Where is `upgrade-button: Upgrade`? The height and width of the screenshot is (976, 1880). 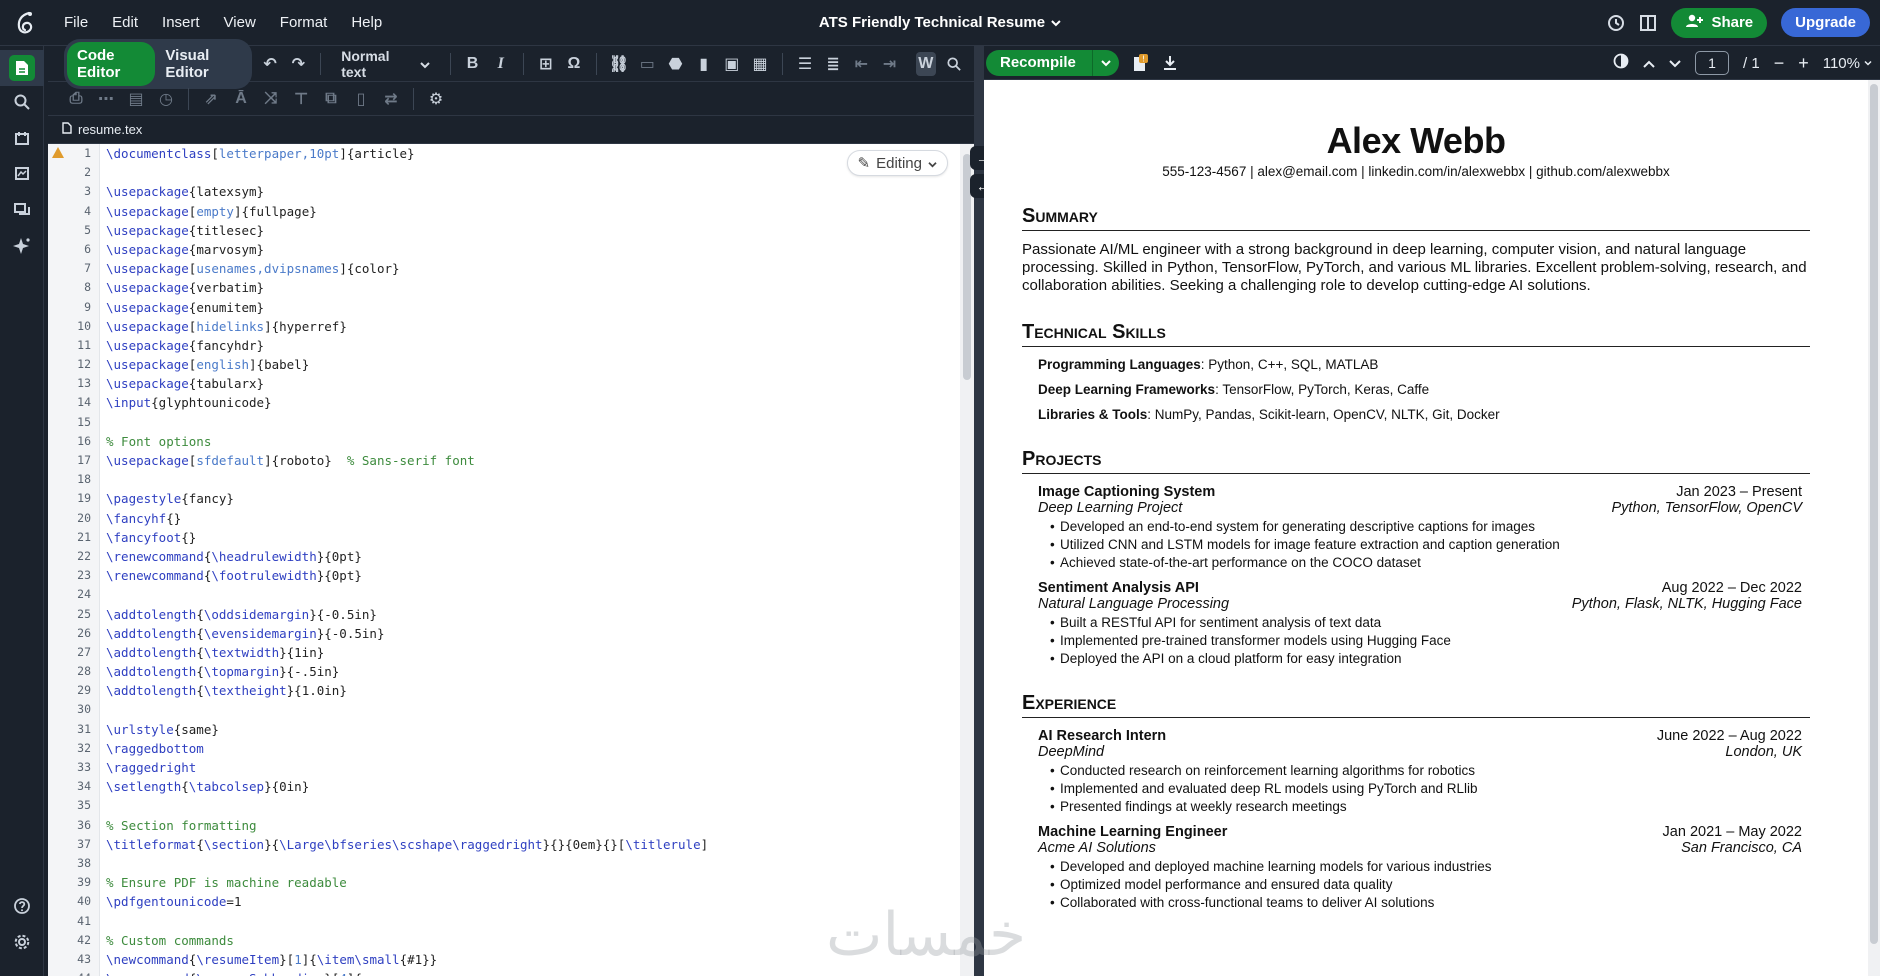
upgrade-button: Upgrade is located at coordinates (1825, 22).